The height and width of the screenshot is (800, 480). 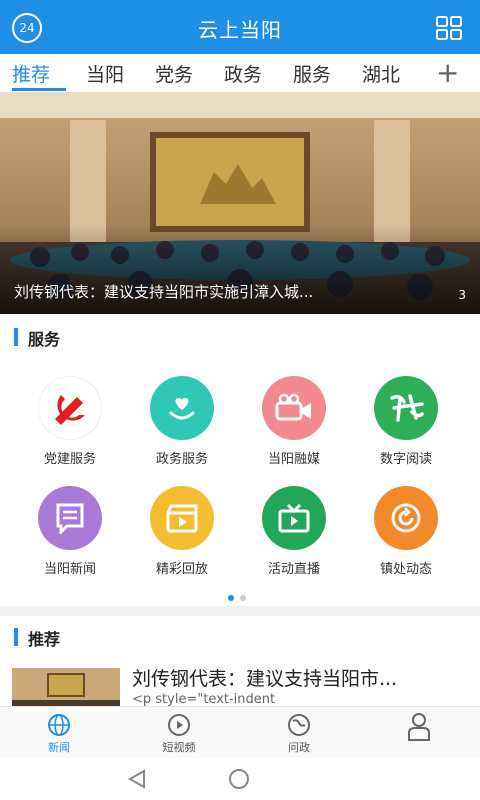 I want to click on service-digital-reading: 数字阅读, so click(x=406, y=421).